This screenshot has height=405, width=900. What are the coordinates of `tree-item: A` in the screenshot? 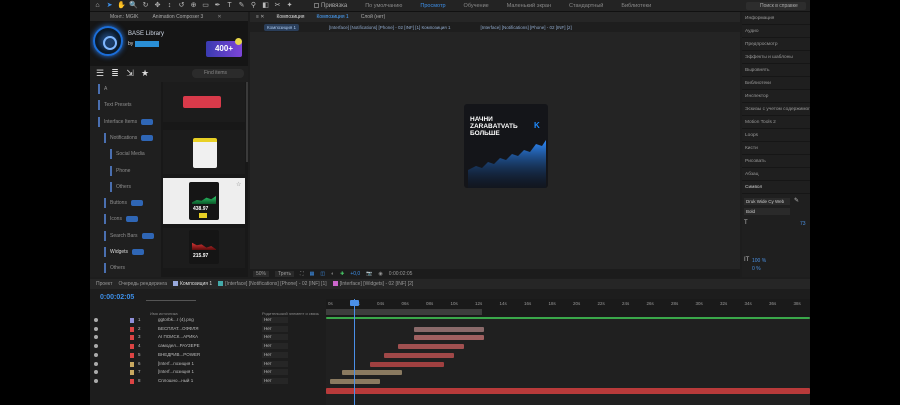 It's located at (101, 89).